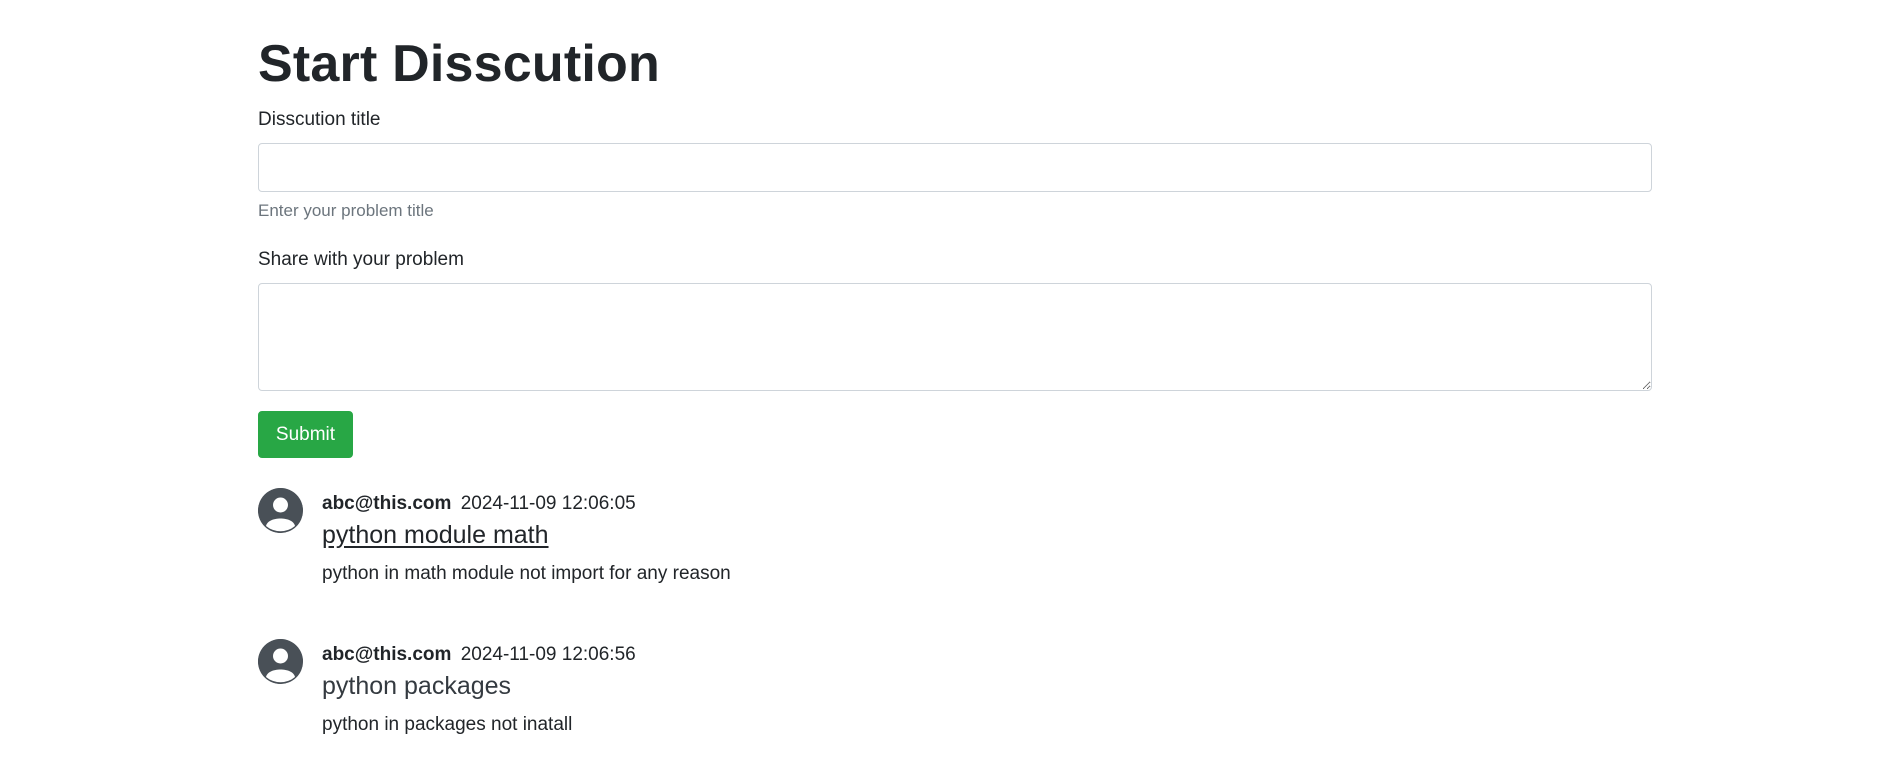 The height and width of the screenshot is (765, 1887). What do you see at coordinates (435, 535) in the screenshot?
I see `discussion-title-link: python module math` at bounding box center [435, 535].